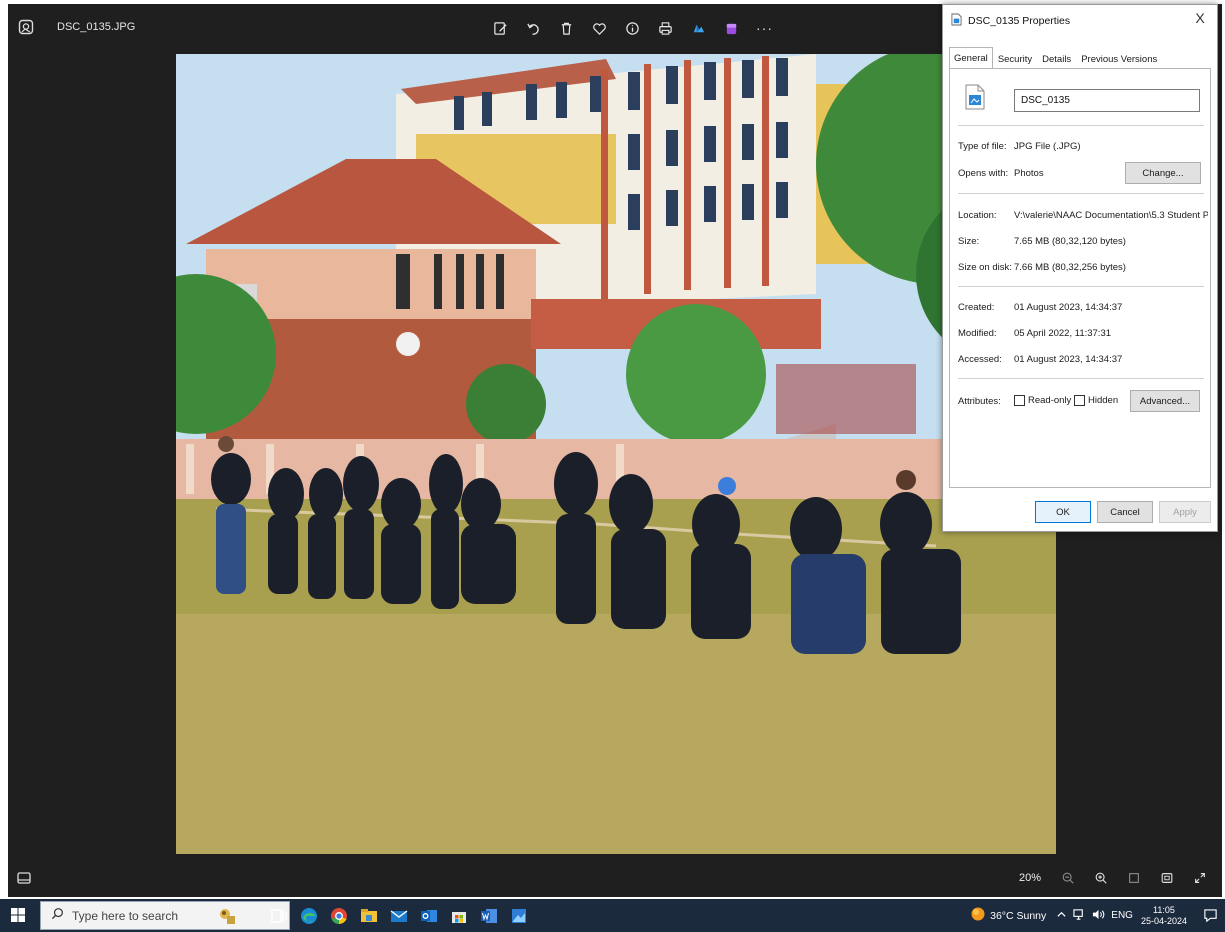  Describe the element at coordinates (18, 915) in the screenshot. I see `windows-start-icon` at that location.